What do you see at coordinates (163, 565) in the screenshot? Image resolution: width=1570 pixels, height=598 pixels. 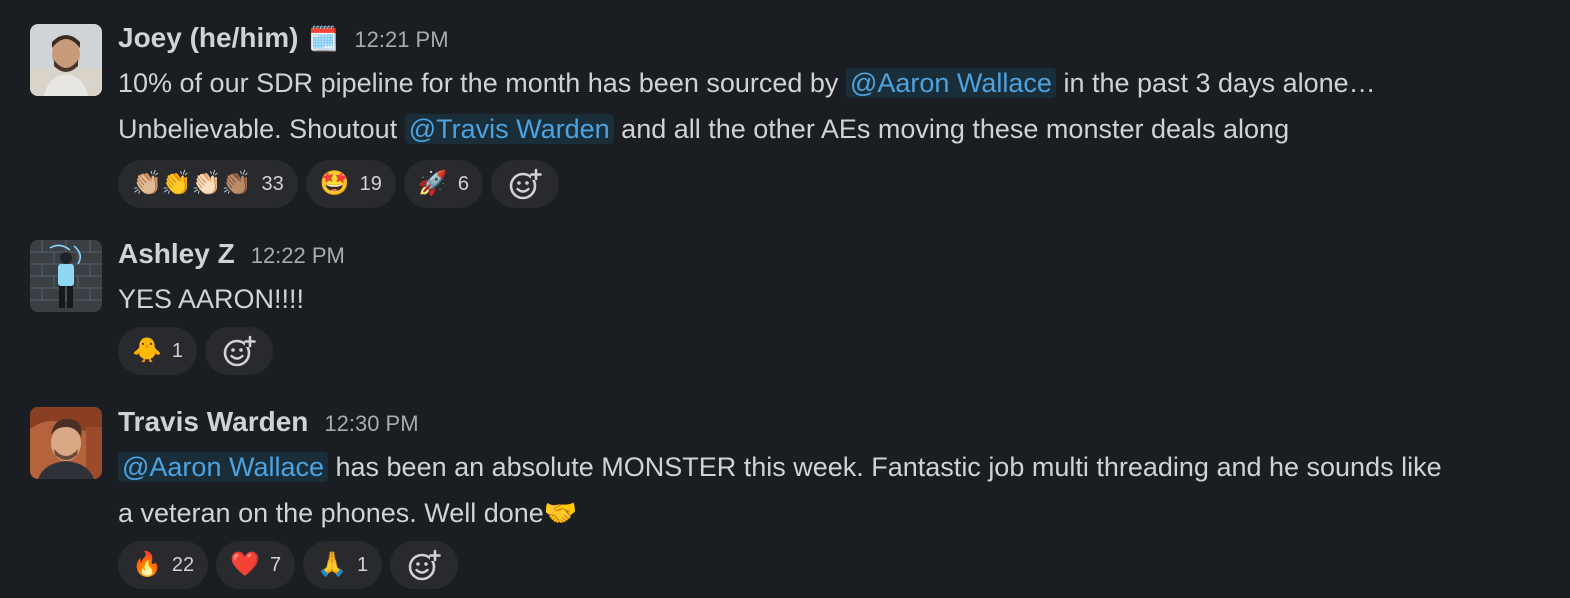 I see `reaction-fire: 🔥 22` at bounding box center [163, 565].